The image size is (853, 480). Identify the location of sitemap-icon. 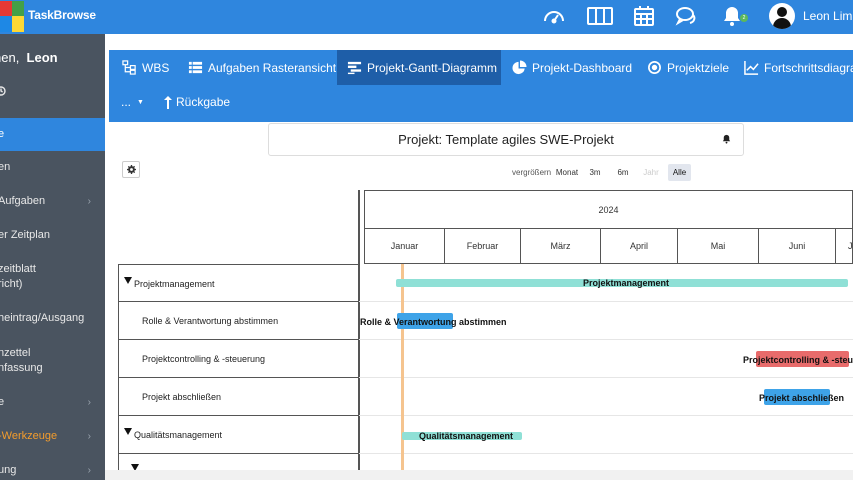
(129, 67).